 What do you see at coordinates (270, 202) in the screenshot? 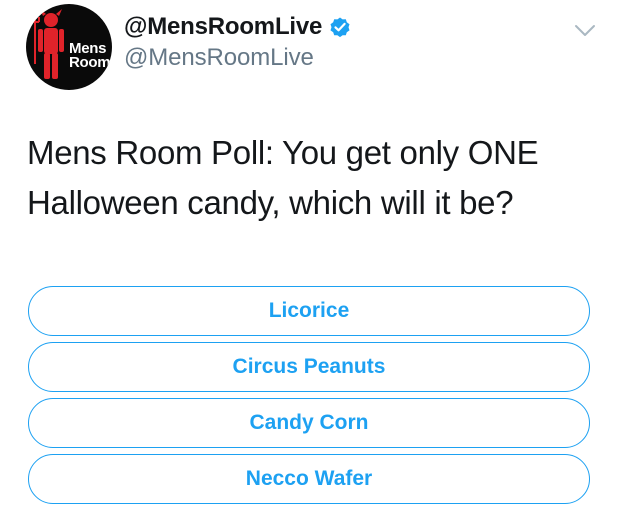
I see `tweet-text-line: Halloween candy, which will it be?` at bounding box center [270, 202].